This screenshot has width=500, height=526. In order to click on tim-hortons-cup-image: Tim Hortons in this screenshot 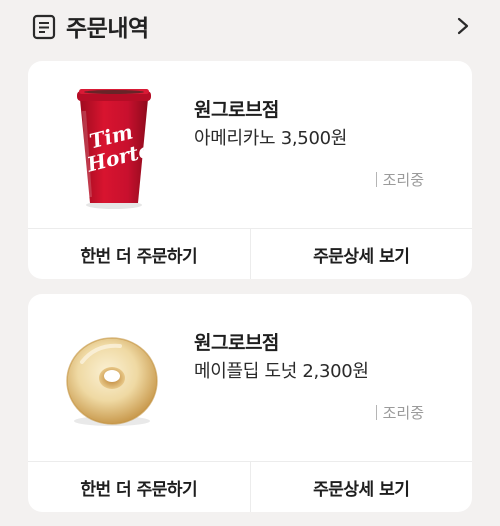, I will do `click(119, 149)`.